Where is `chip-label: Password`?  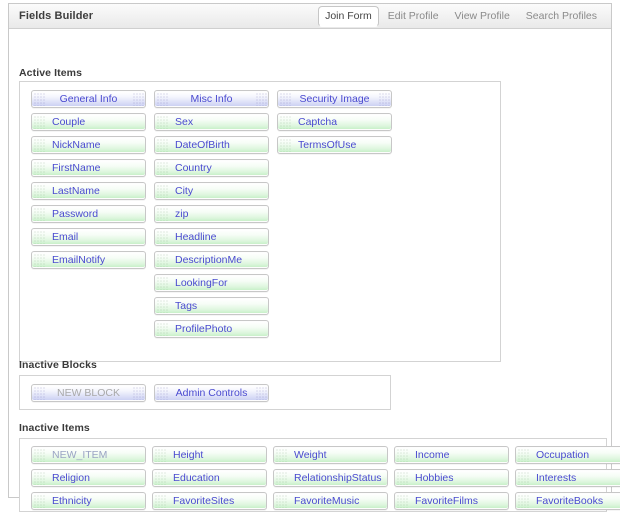 chip-label: Password is located at coordinates (75, 214).